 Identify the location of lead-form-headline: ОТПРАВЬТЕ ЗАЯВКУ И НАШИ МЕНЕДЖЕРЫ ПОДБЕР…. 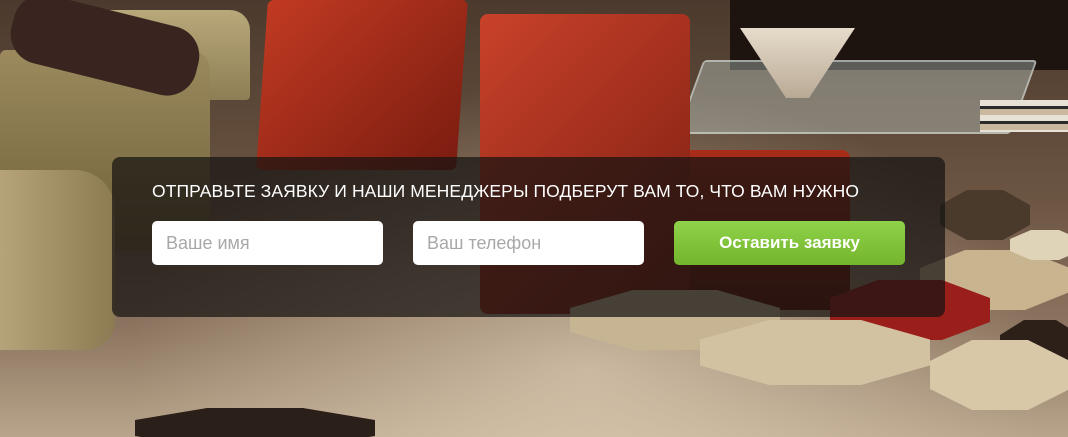
(506, 191).